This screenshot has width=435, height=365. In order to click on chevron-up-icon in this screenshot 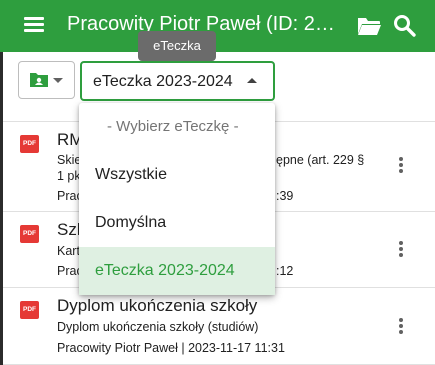, I will do `click(252, 80)`.